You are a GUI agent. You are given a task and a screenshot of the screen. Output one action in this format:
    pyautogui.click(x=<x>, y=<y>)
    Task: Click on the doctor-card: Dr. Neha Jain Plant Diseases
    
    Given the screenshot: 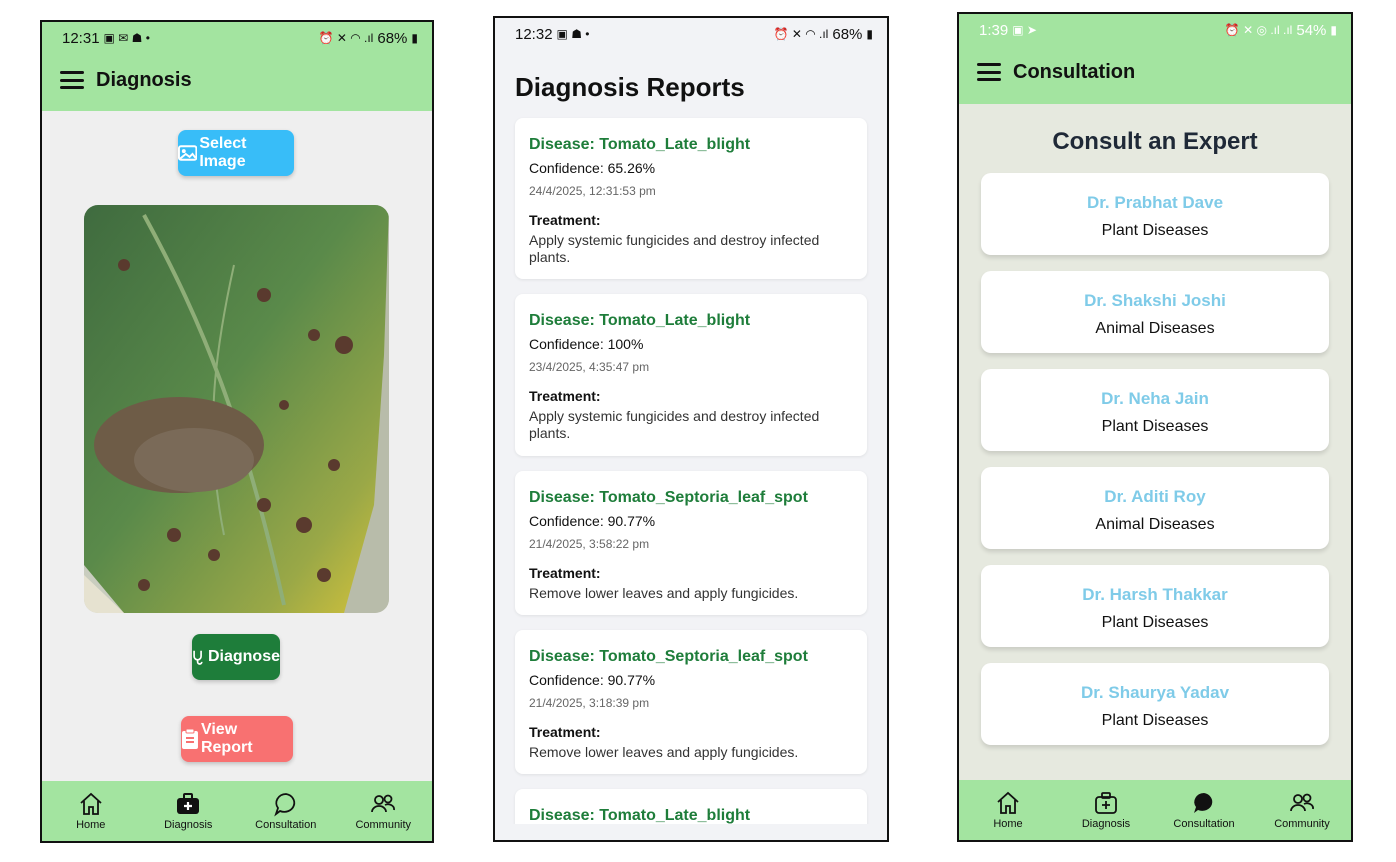 What is the action you would take?
    pyautogui.click(x=1155, y=410)
    